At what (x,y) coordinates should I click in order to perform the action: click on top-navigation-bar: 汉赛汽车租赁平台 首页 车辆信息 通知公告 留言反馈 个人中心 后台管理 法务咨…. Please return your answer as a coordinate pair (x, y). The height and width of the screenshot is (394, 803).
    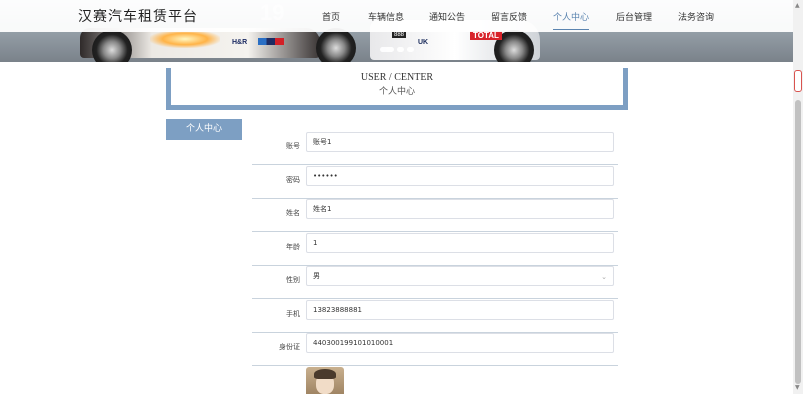
    Looking at the image, I should click on (396, 16).